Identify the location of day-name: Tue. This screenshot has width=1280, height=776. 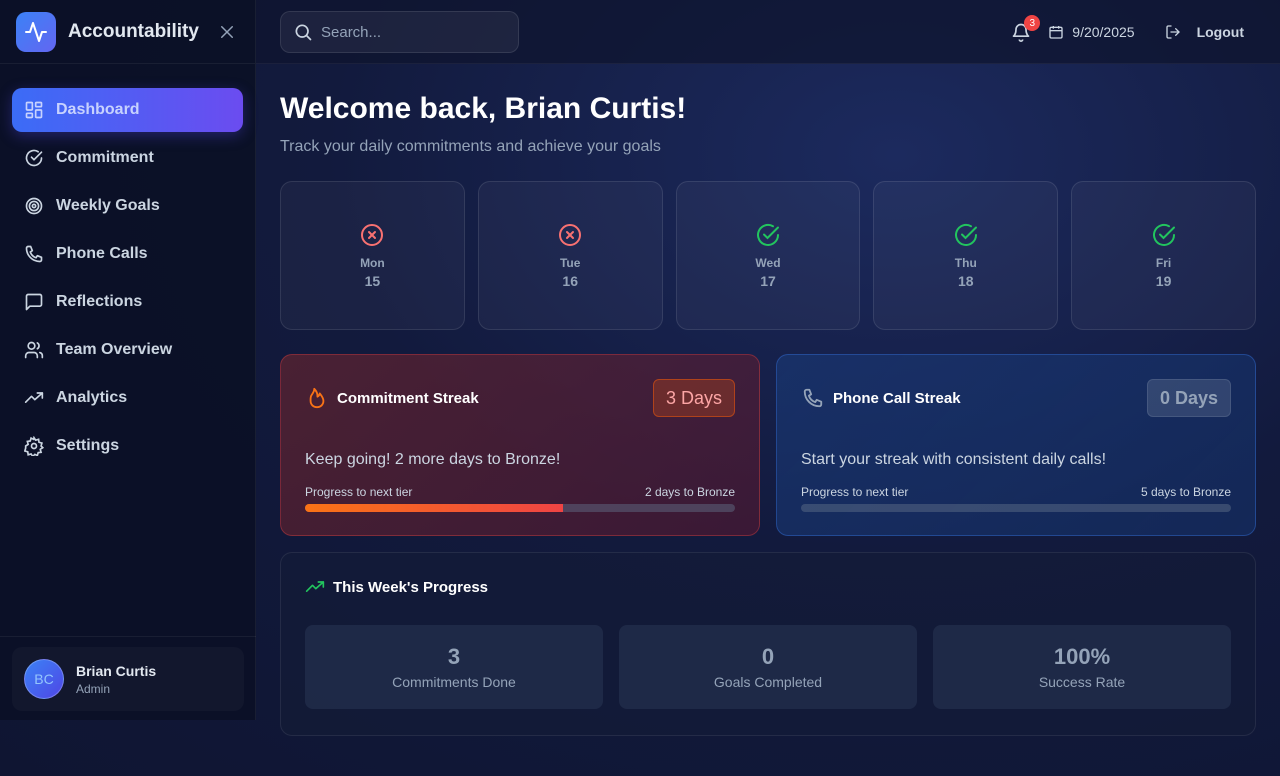
(570, 263).